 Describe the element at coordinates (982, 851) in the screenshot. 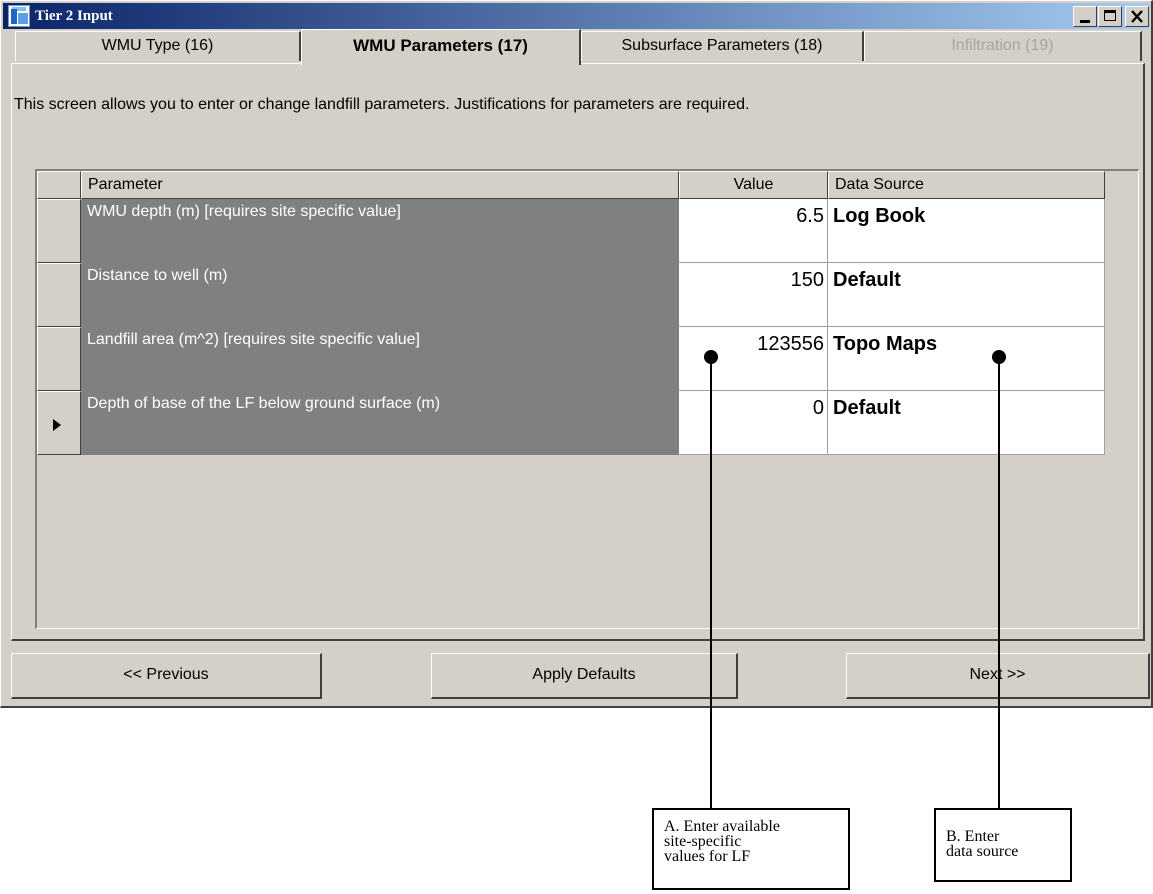

I see `callout-b-line-2: data source` at that location.